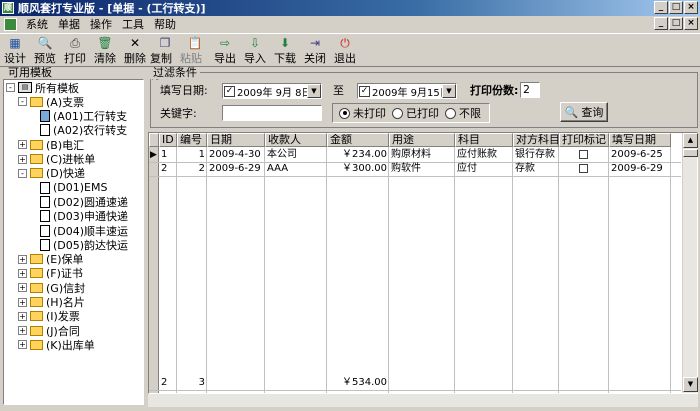 The height and width of the screenshot is (411, 700). I want to click on tree-item: + (G)信封, so click(51, 288).